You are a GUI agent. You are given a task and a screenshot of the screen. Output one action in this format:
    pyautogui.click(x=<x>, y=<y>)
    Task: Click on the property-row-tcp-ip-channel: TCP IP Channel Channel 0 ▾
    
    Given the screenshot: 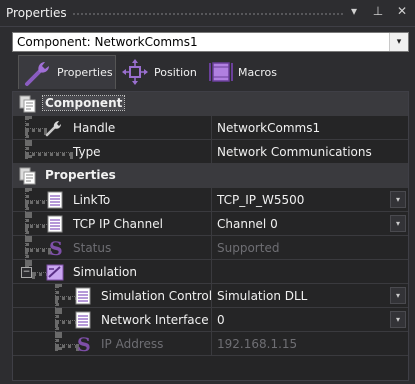 What is the action you would take?
    pyautogui.click(x=210, y=227)
    